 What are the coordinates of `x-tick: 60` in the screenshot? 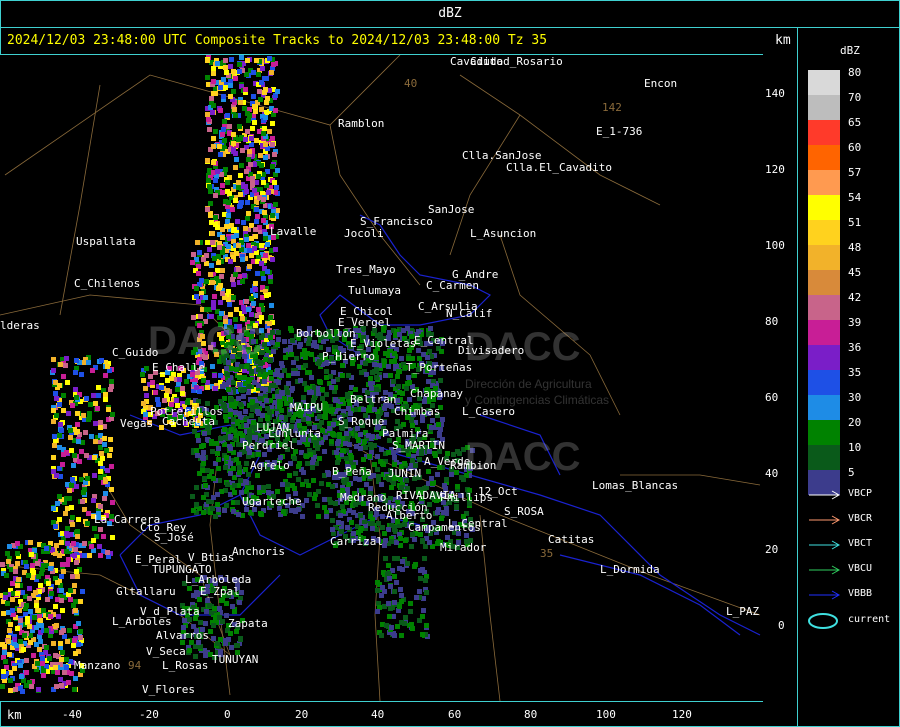 It's located at (455, 714).